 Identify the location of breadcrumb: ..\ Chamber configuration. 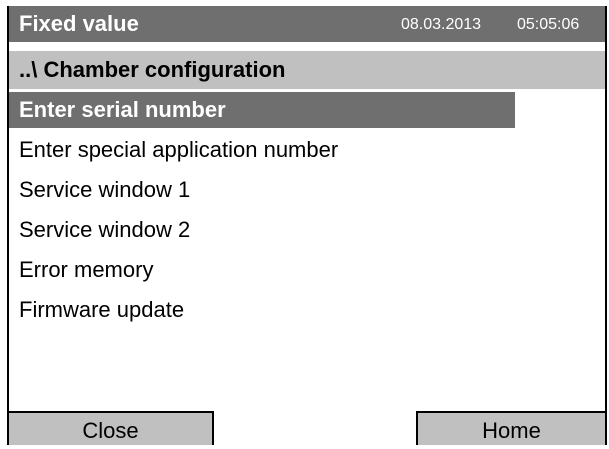
(307, 70).